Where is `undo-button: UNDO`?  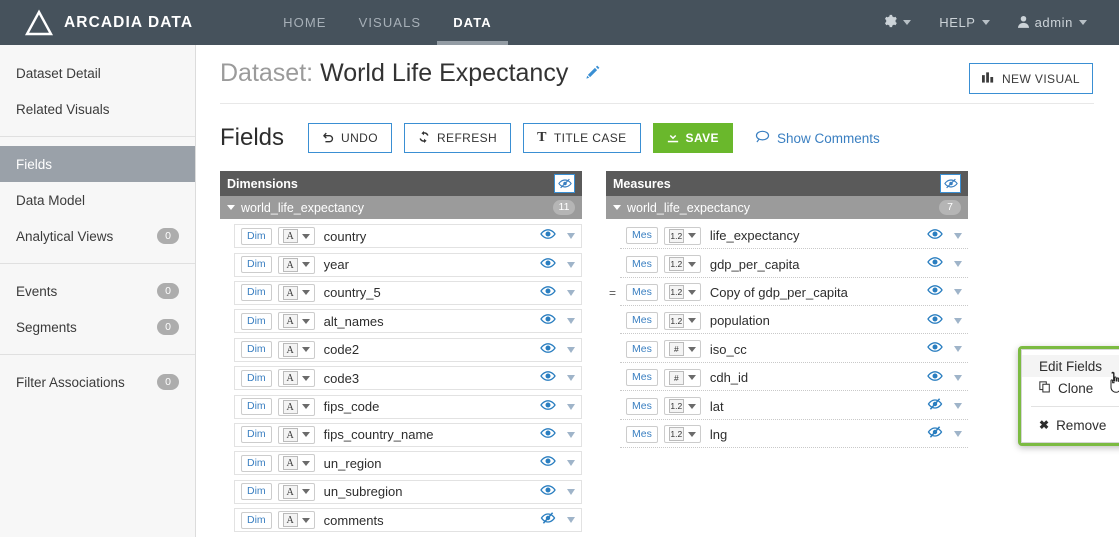 undo-button: UNDO is located at coordinates (350, 138).